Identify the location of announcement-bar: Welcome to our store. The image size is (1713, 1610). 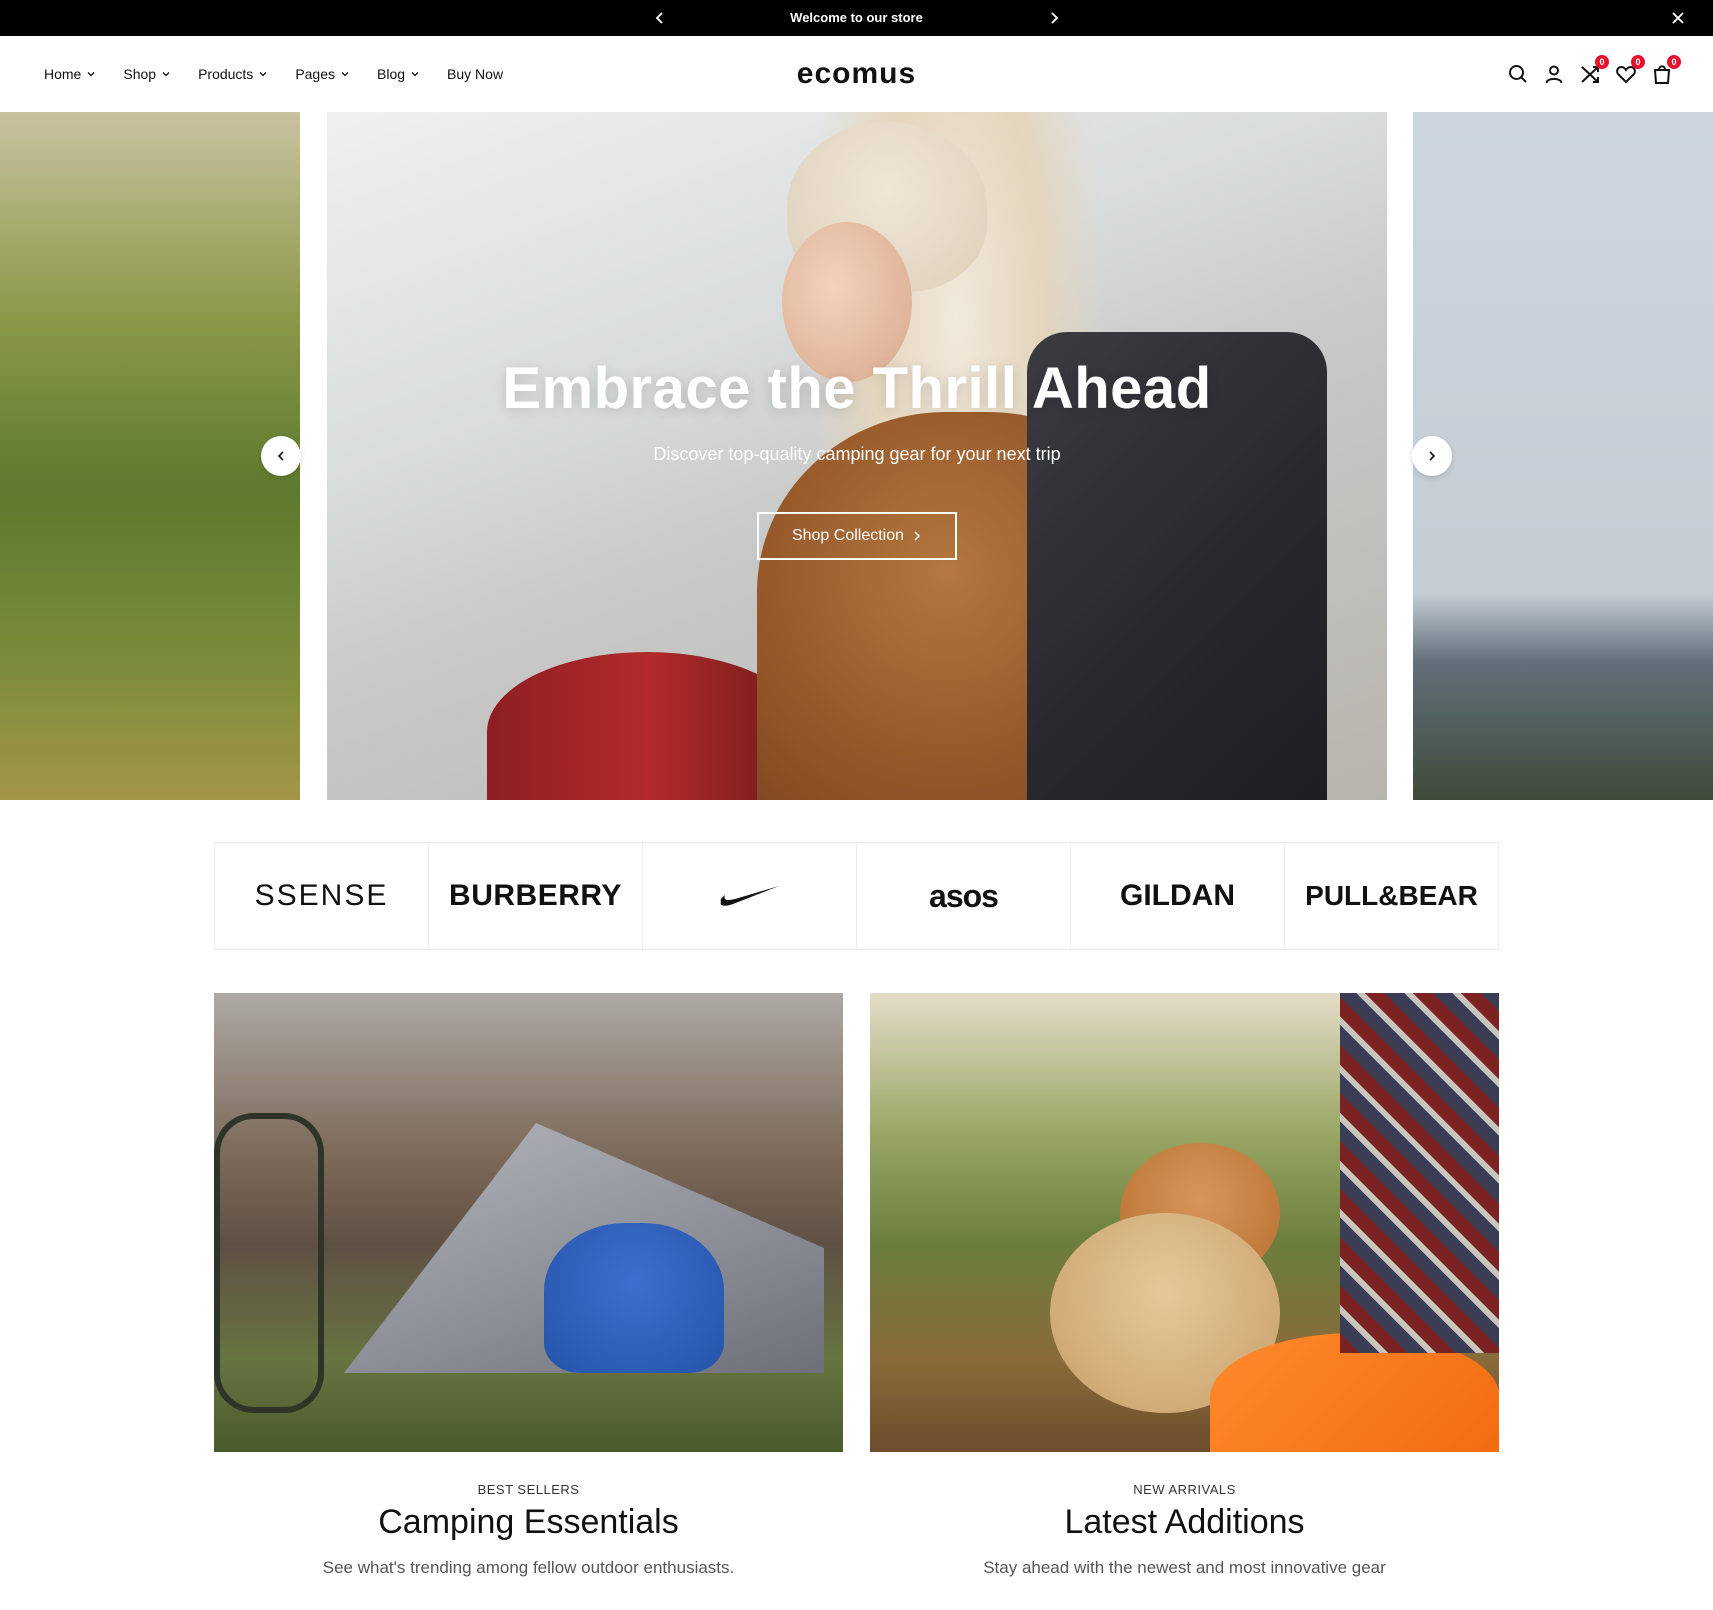
(856, 18).